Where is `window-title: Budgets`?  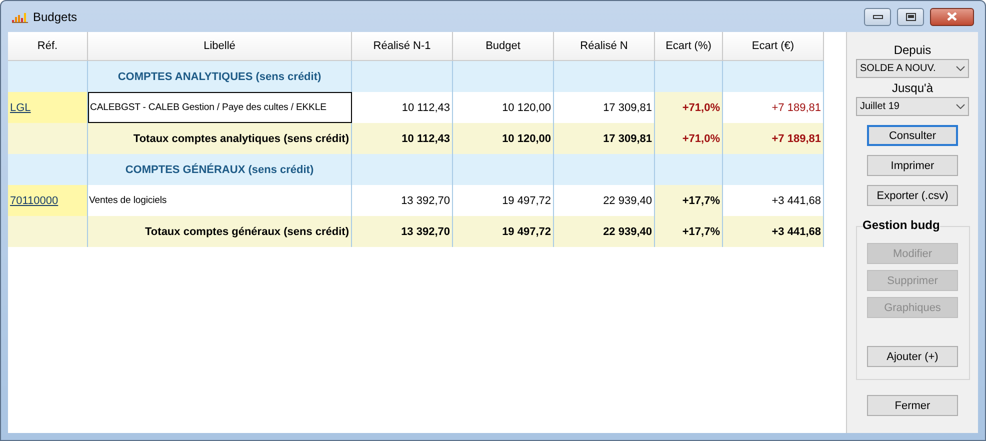 window-title: Budgets is located at coordinates (55, 17).